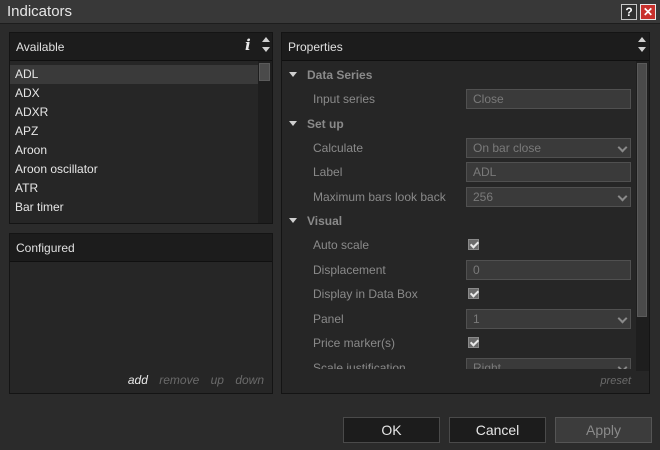 This screenshot has width=660, height=450. Describe the element at coordinates (548, 269) in the screenshot. I see `displacement-field: 0` at that location.